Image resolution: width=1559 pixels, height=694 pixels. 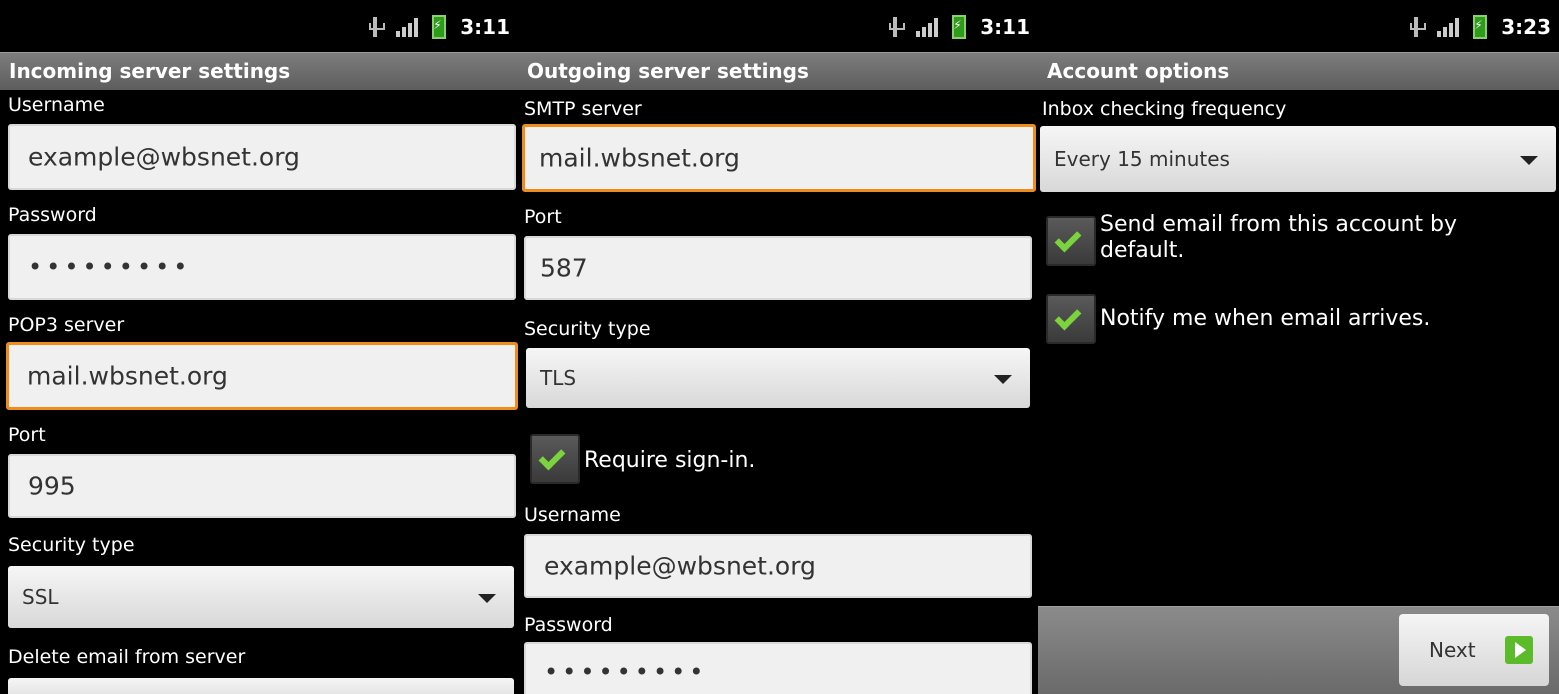 What do you see at coordinates (1298, 159) in the screenshot?
I see `inbox-frequency-spinner: Every 15 minutes` at bounding box center [1298, 159].